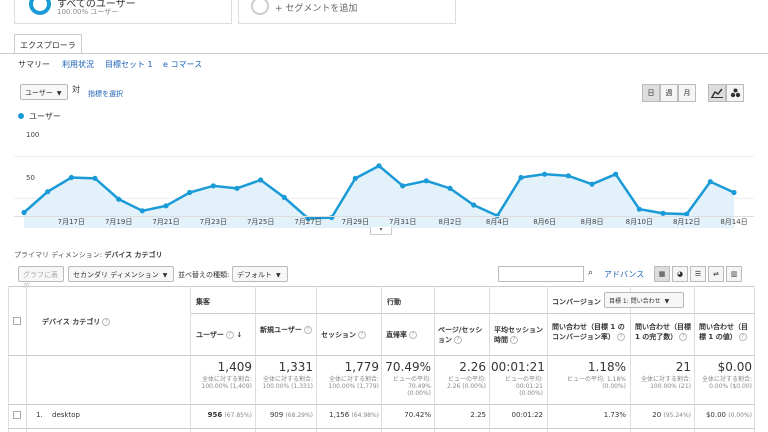 The width and height of the screenshot is (768, 432). I want to click on chart-collapse-handle: ▾, so click(381, 231).